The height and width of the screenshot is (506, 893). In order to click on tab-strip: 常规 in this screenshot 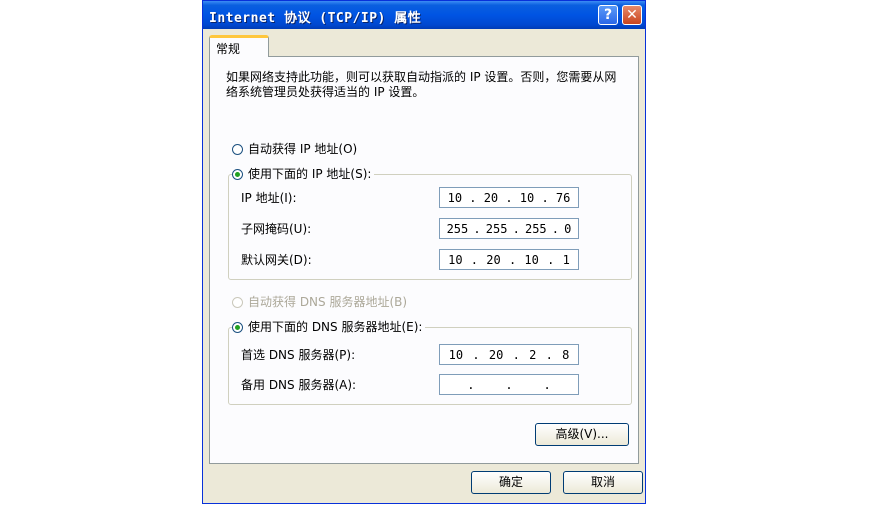, I will do `click(424, 46)`.